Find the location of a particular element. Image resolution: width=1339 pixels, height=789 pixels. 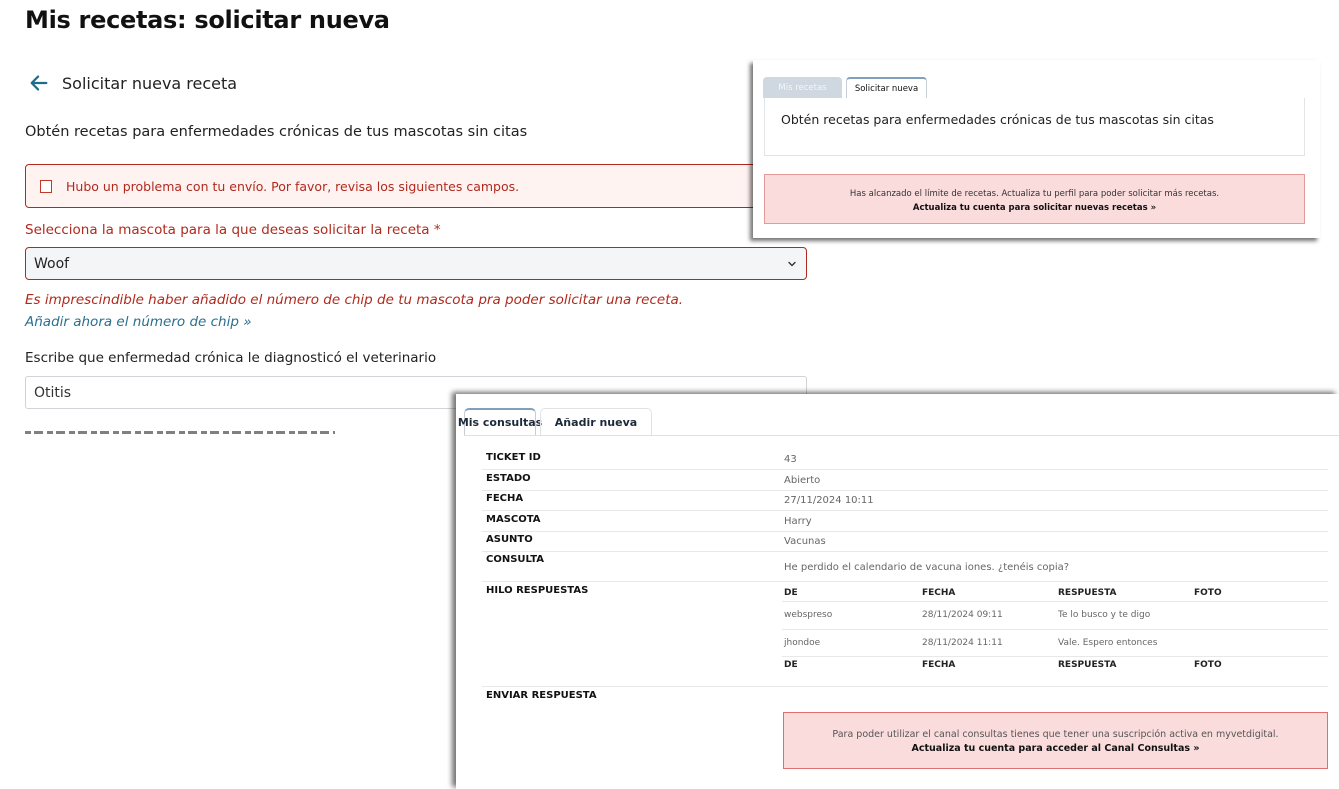

thread-row-respuesta: Te lo busco y te digo is located at coordinates (1104, 615).